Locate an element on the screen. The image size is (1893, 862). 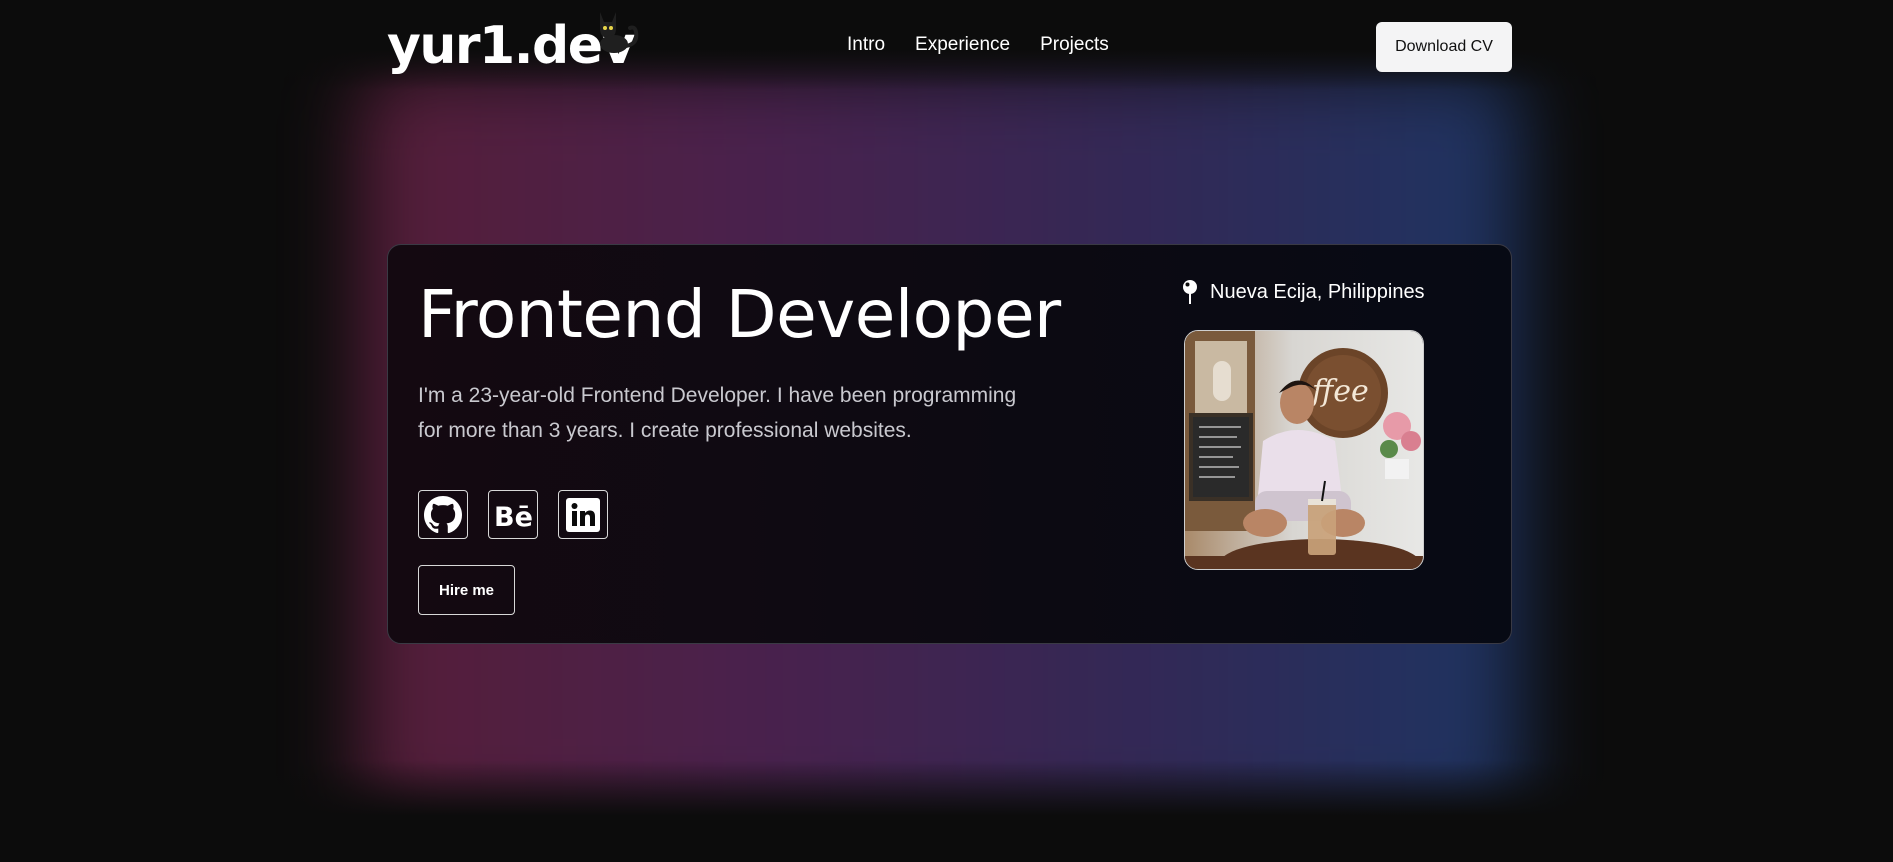
glow-fade-bottom is located at coordinates (946, 811).